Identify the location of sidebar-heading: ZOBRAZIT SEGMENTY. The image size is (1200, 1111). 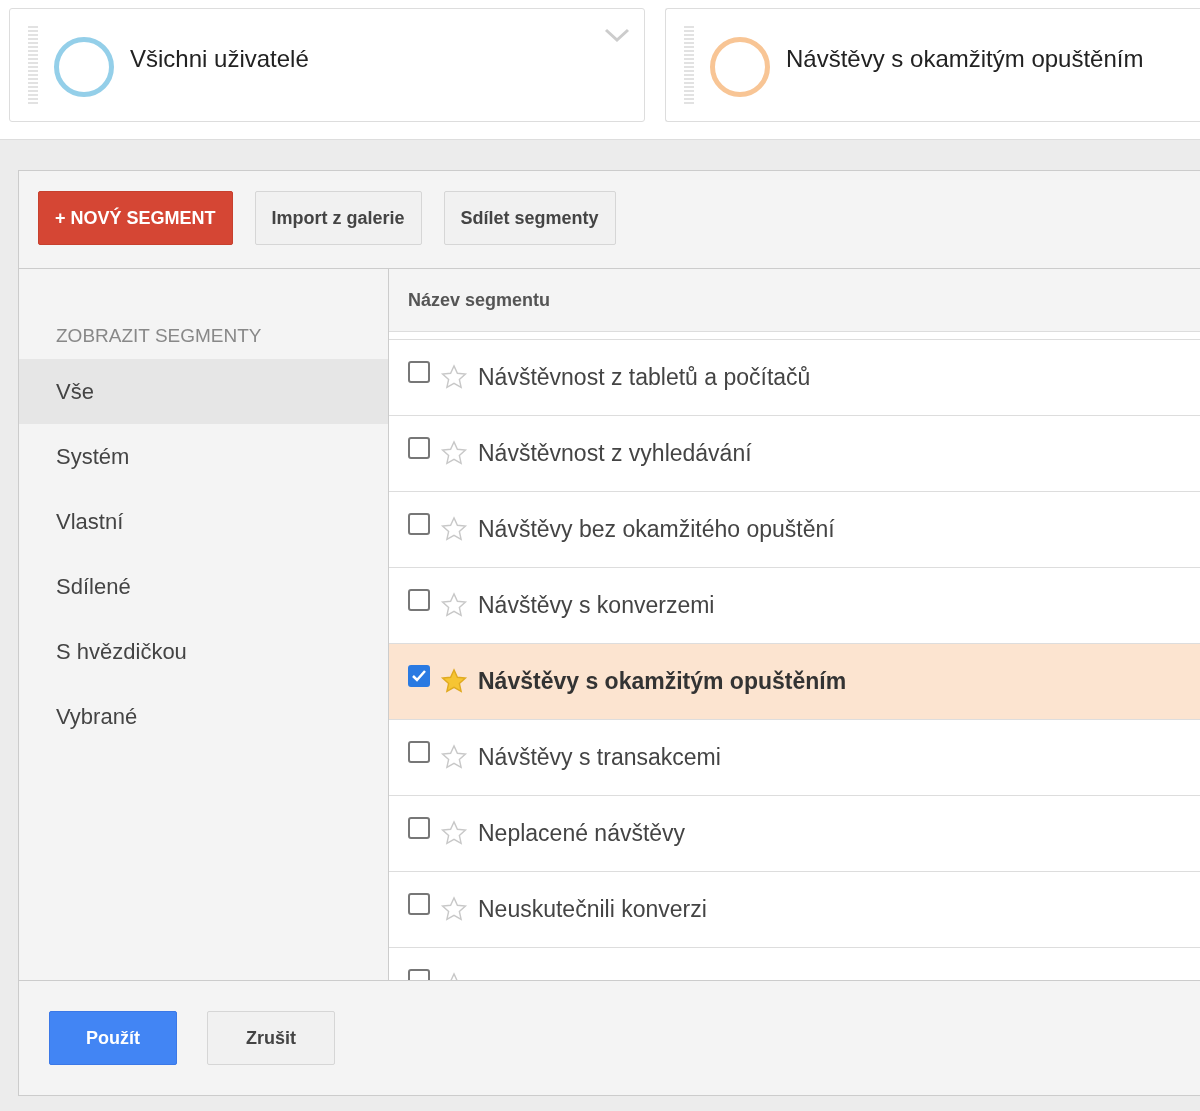
(159, 336).